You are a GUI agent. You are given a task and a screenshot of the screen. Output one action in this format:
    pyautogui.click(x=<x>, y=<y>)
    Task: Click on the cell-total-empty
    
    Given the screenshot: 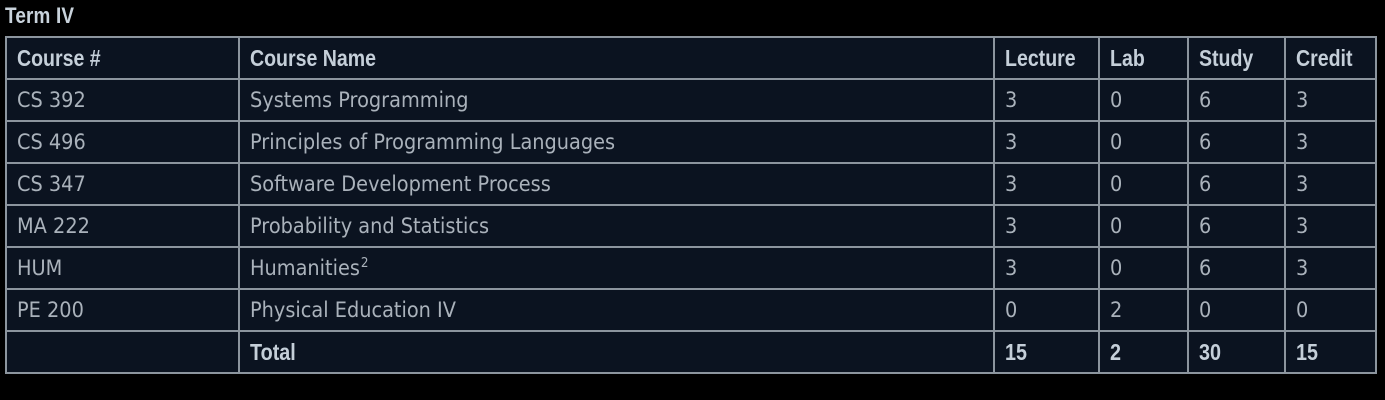 What is the action you would take?
    pyautogui.click(x=122, y=352)
    